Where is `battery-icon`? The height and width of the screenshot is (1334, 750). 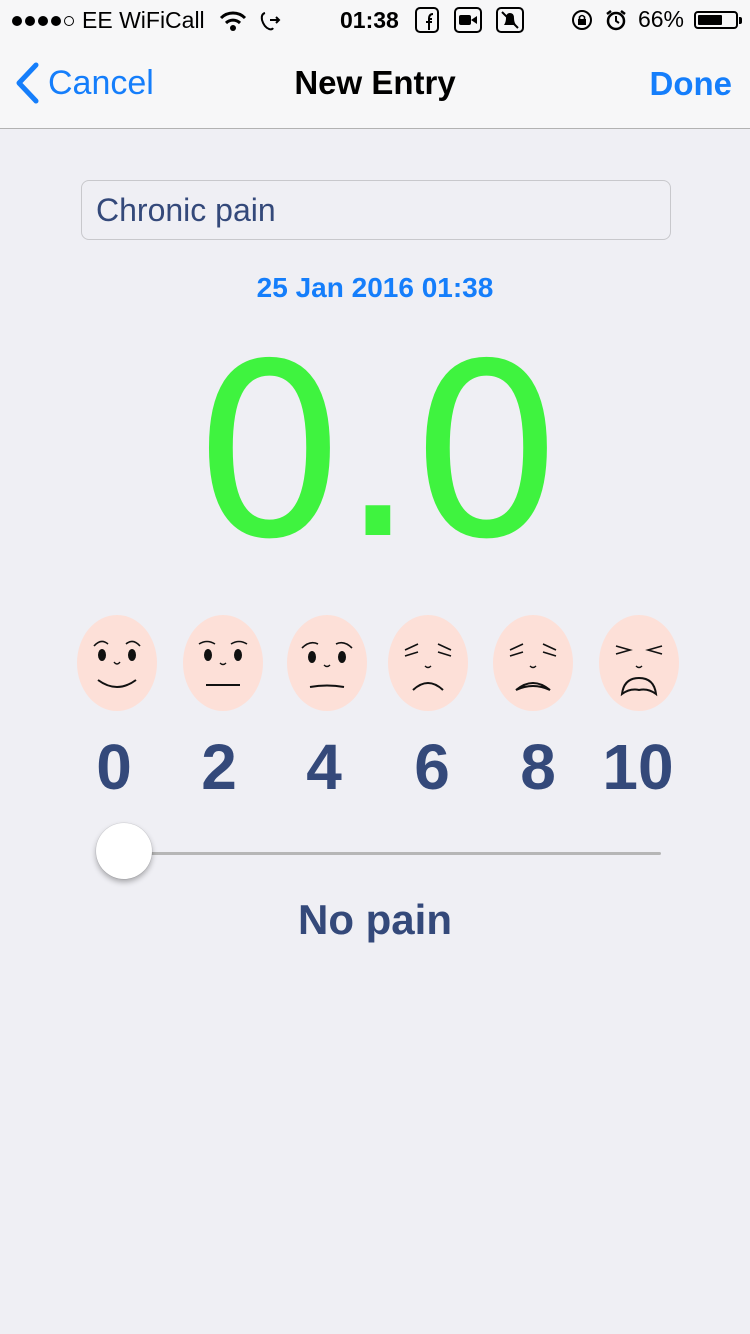
battery-icon is located at coordinates (718, 19).